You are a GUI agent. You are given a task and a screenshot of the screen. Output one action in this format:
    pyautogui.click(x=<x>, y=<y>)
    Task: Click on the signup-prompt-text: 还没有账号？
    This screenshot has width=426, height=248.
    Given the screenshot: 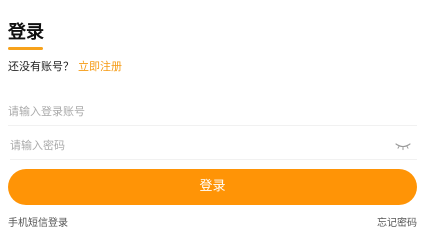 What is the action you would take?
    pyautogui.click(x=41, y=66)
    